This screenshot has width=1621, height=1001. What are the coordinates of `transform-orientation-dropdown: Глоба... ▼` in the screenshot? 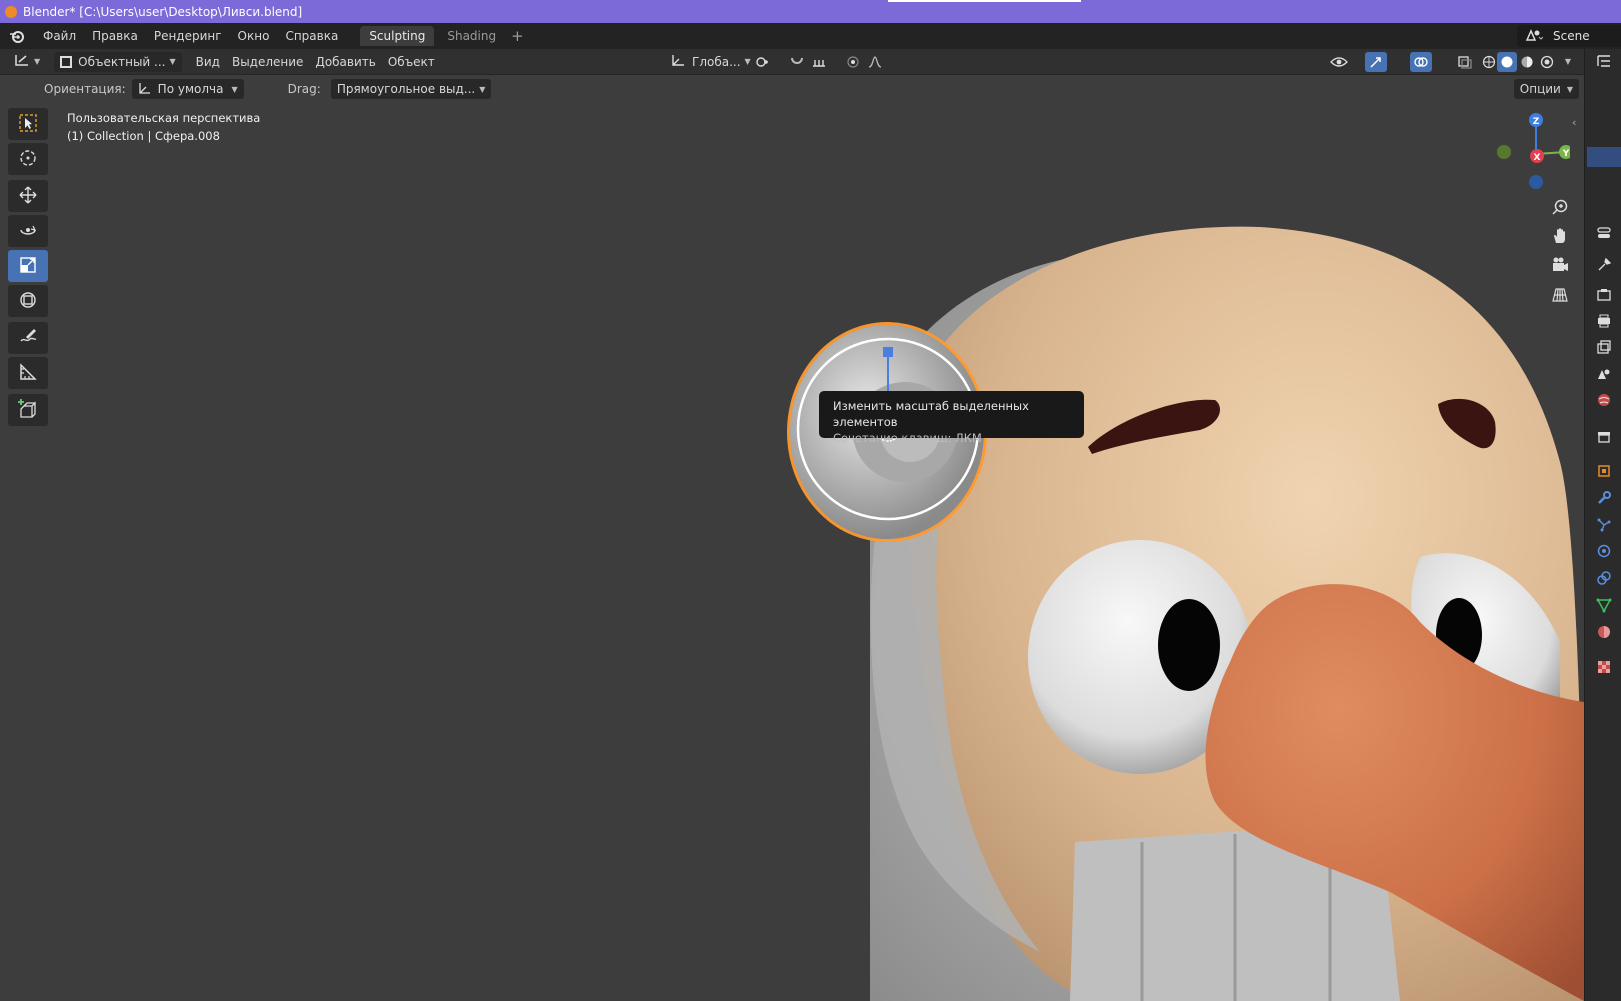 It's located at (710, 62).